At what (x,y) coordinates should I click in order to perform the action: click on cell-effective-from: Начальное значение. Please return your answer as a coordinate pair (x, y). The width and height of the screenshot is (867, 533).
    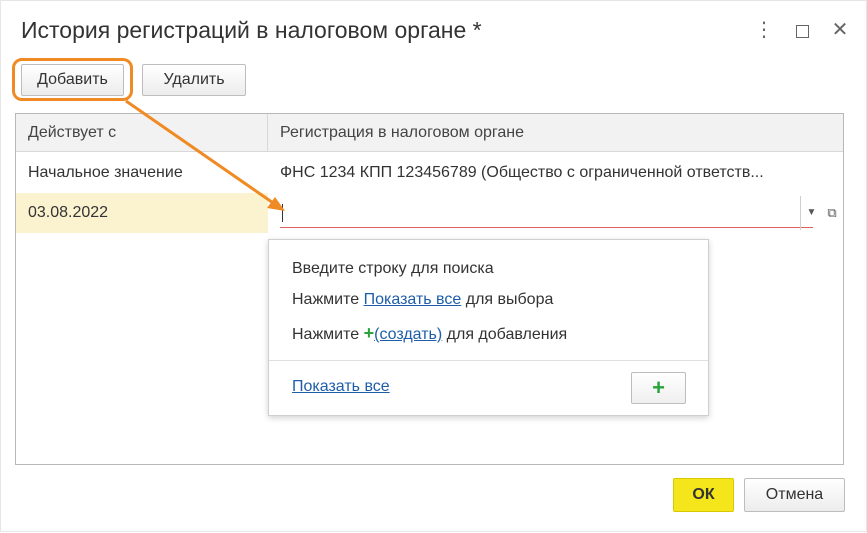
    Looking at the image, I should click on (142, 173).